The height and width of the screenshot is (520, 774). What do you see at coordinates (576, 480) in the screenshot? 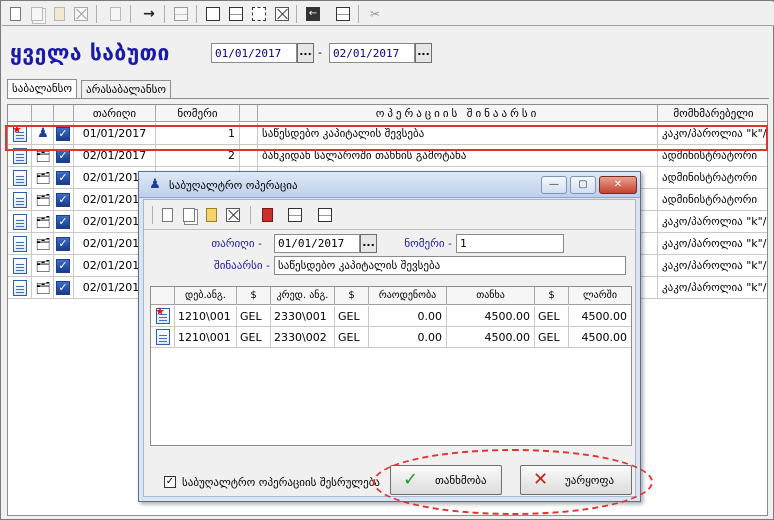
I see `cancel-button: ✕ უარყოფა` at bounding box center [576, 480].